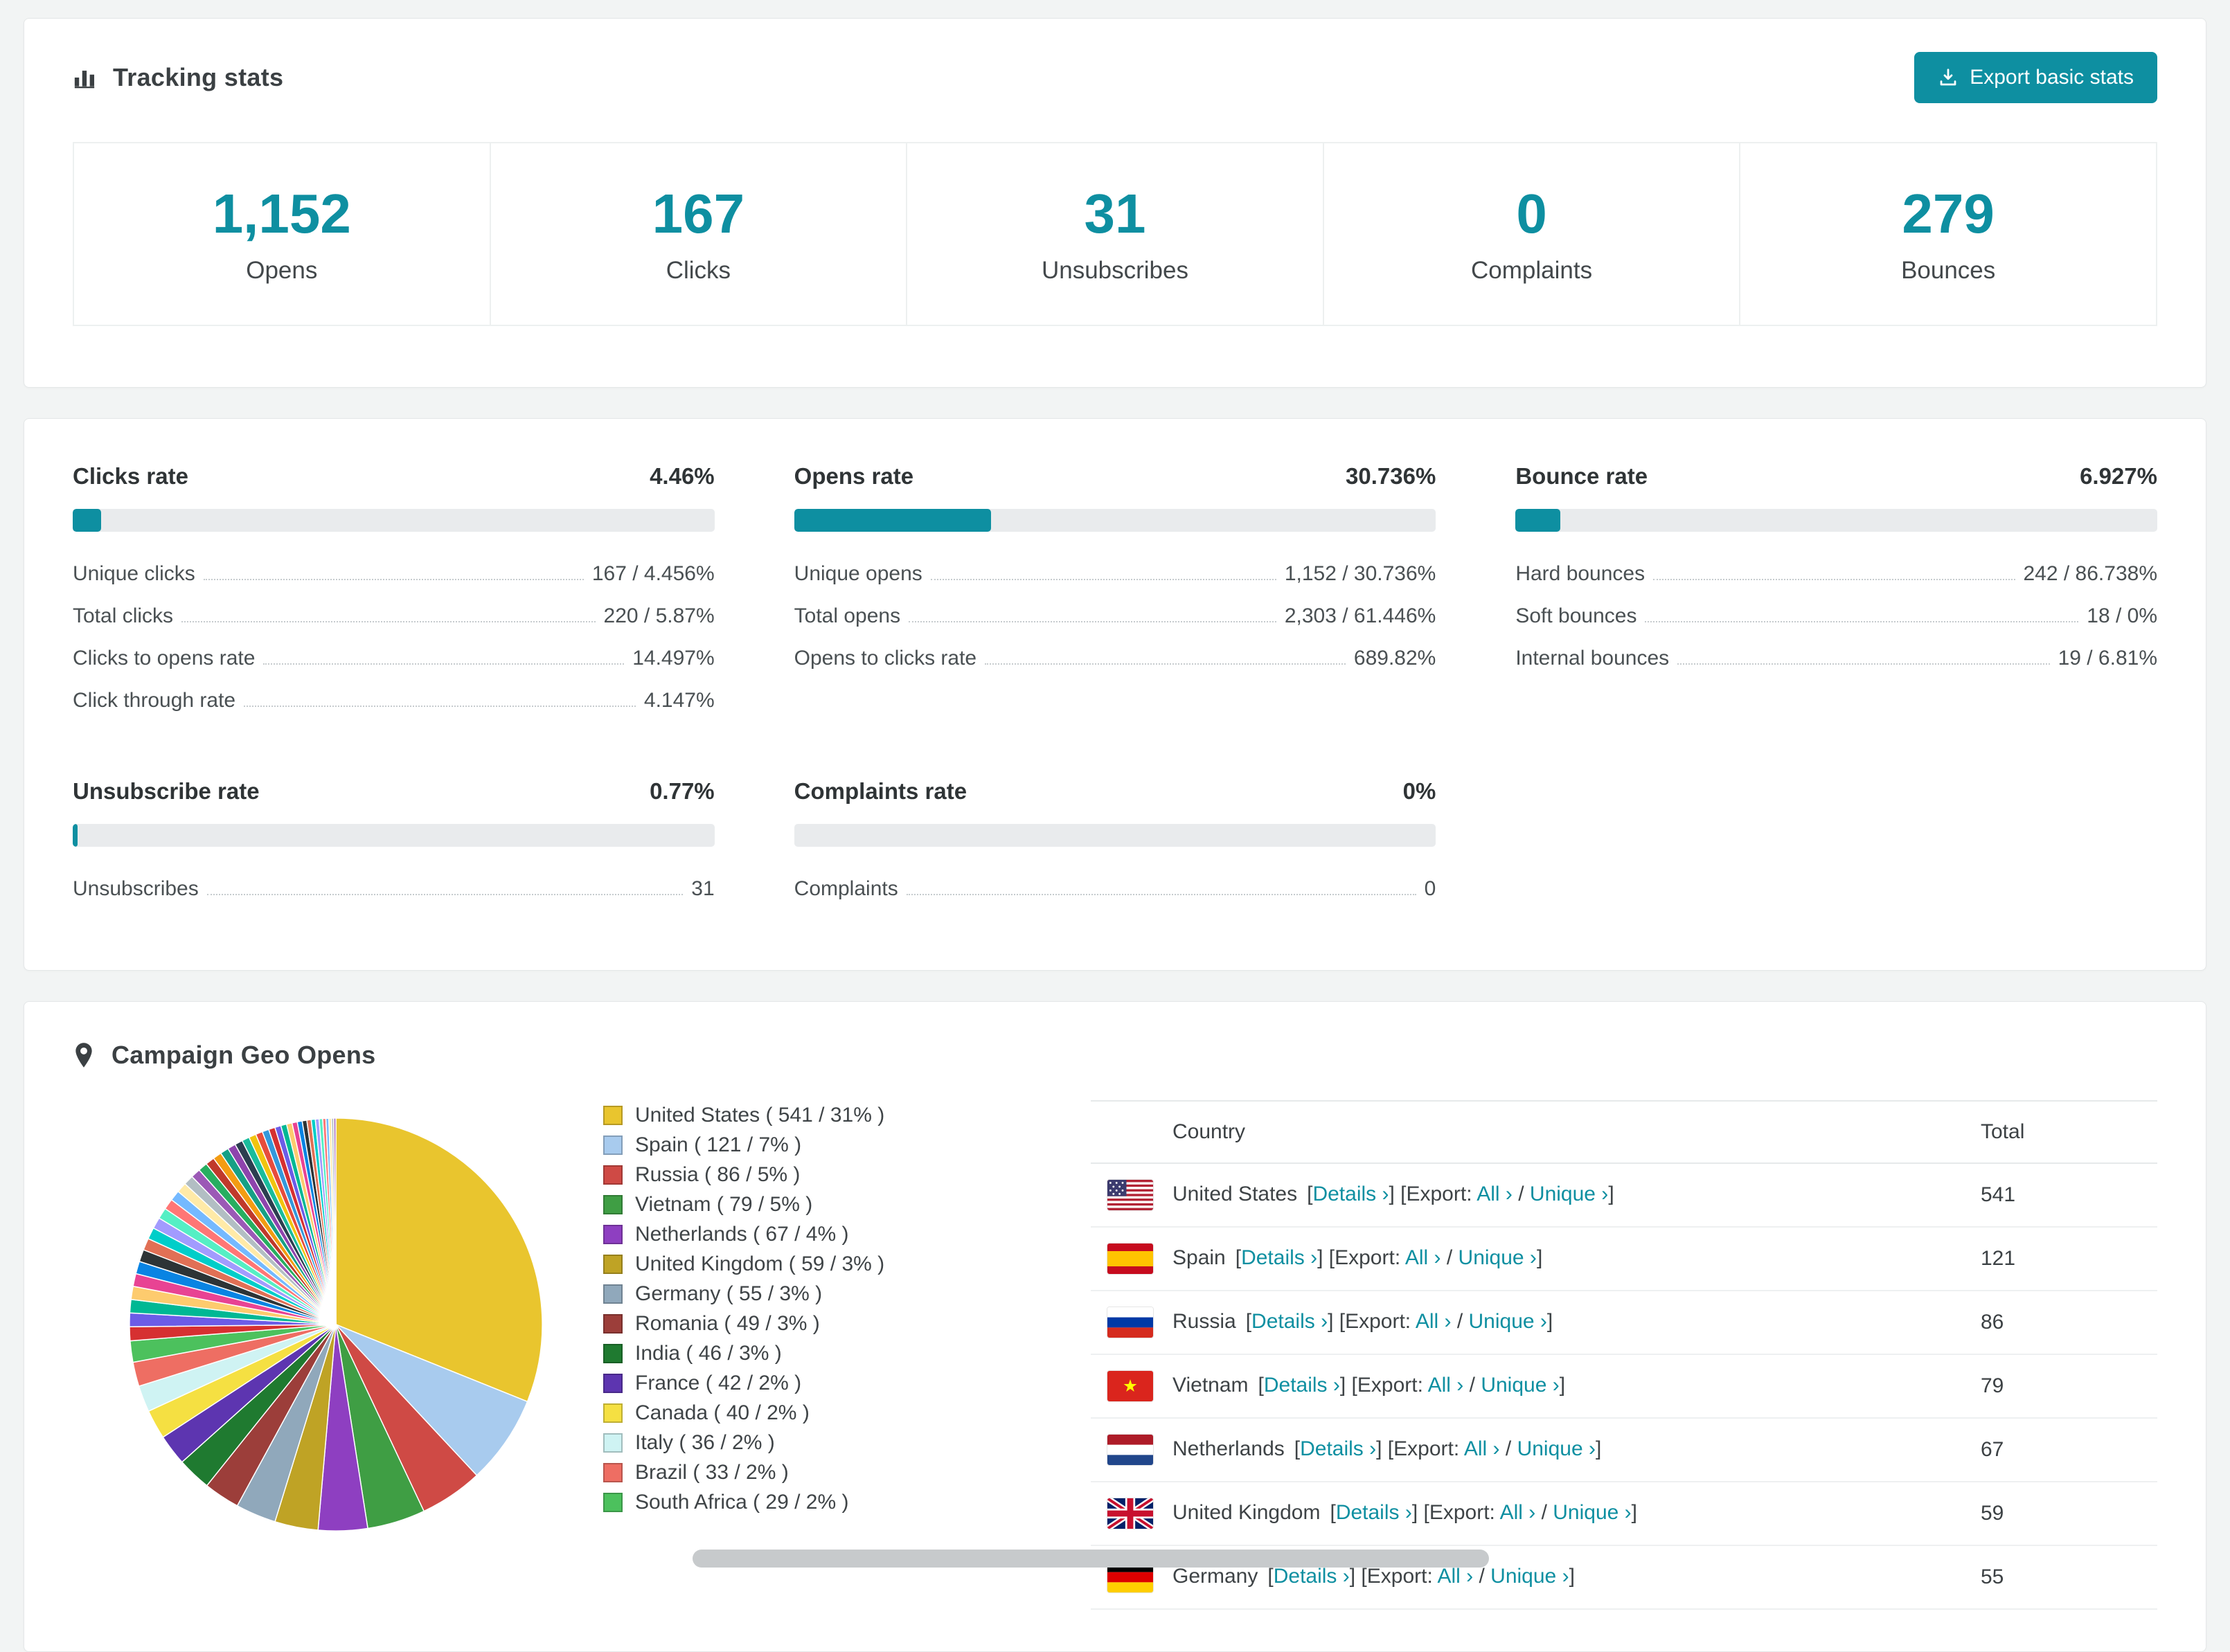 The image size is (2230, 1652). I want to click on metric-value: 1,152 / 30.736%, so click(1360, 574).